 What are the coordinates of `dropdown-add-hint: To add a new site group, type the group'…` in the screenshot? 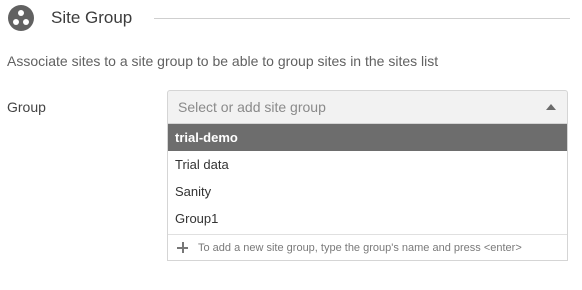 It's located at (367, 247).